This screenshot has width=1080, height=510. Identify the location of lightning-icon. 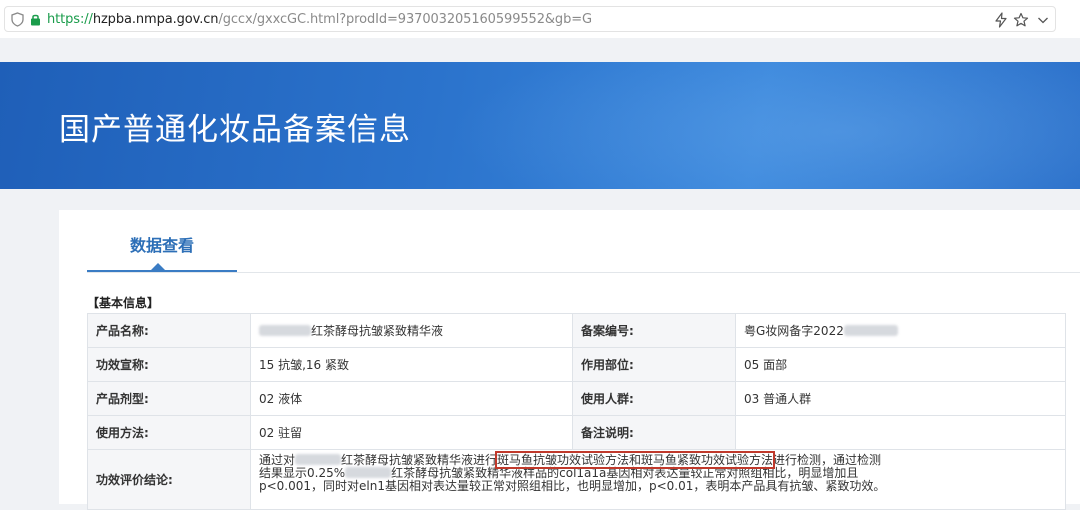
(1001, 20).